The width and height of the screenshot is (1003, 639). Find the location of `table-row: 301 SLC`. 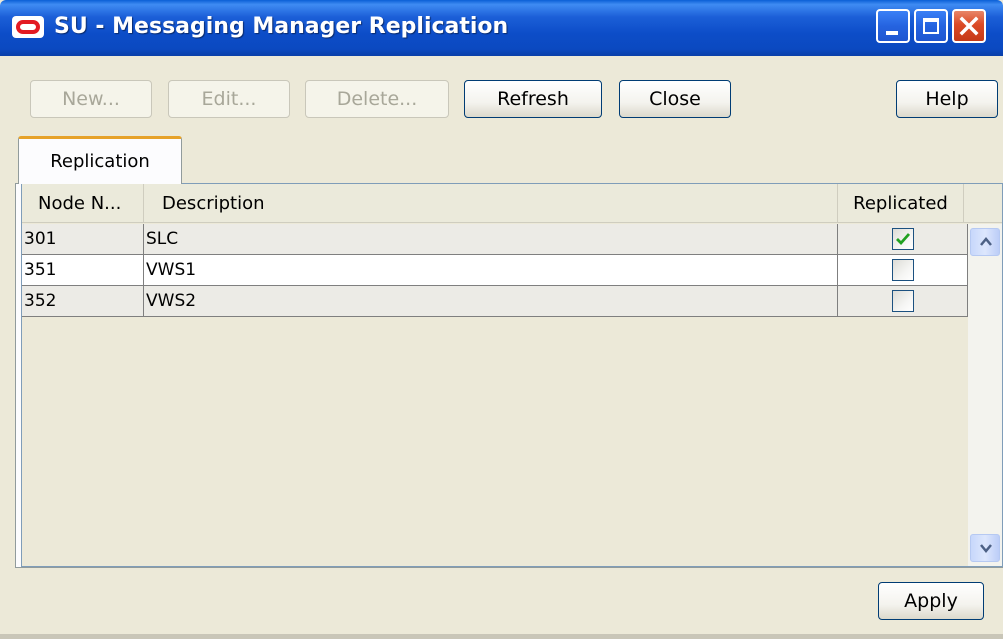

table-row: 301 SLC is located at coordinates (495, 239).